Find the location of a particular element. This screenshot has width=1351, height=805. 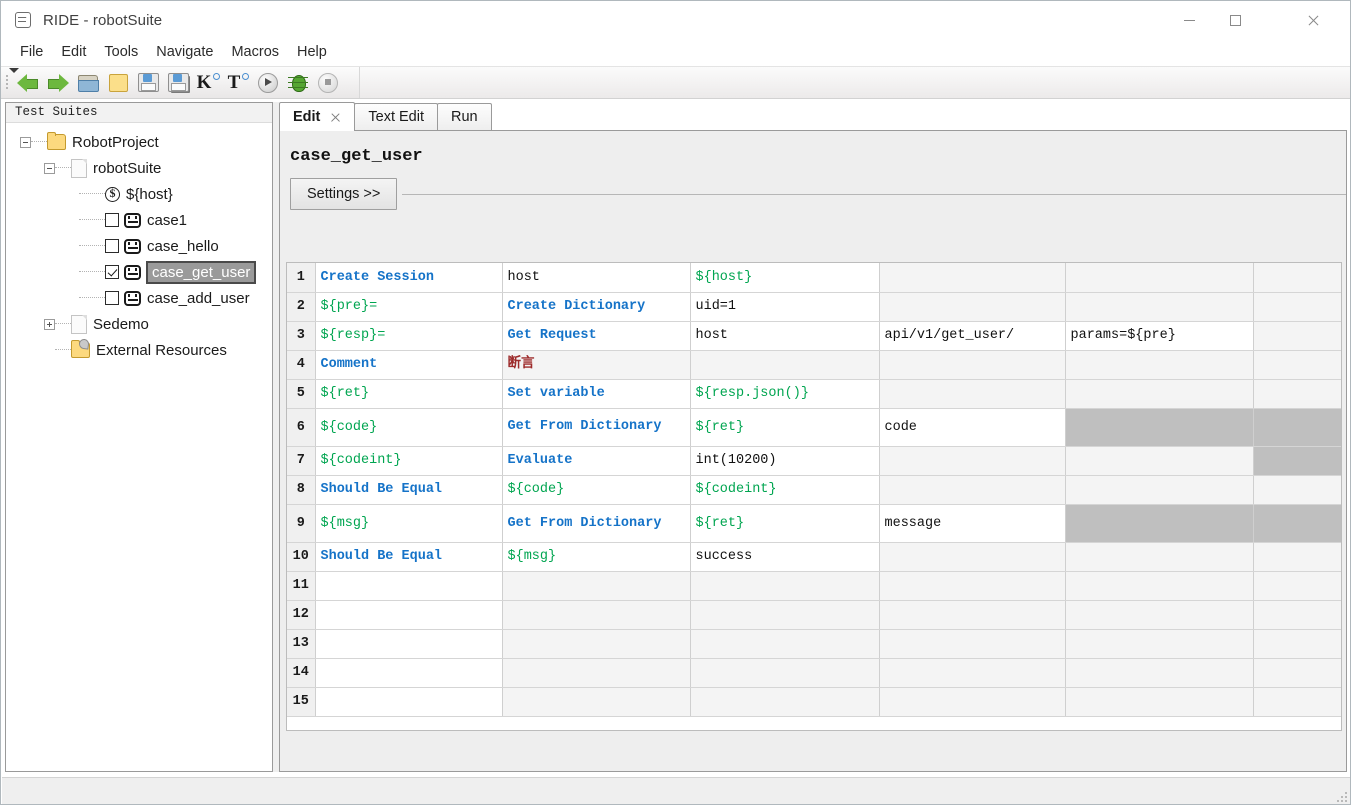

collapse-icon is located at coordinates (49, 168).